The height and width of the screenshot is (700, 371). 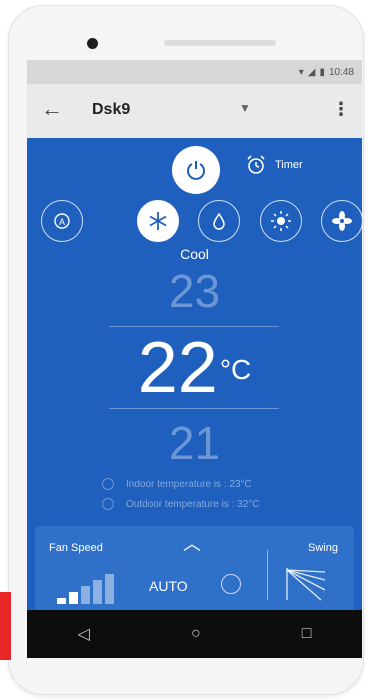 I want to click on mode-selector: A, so click(x=201, y=222).